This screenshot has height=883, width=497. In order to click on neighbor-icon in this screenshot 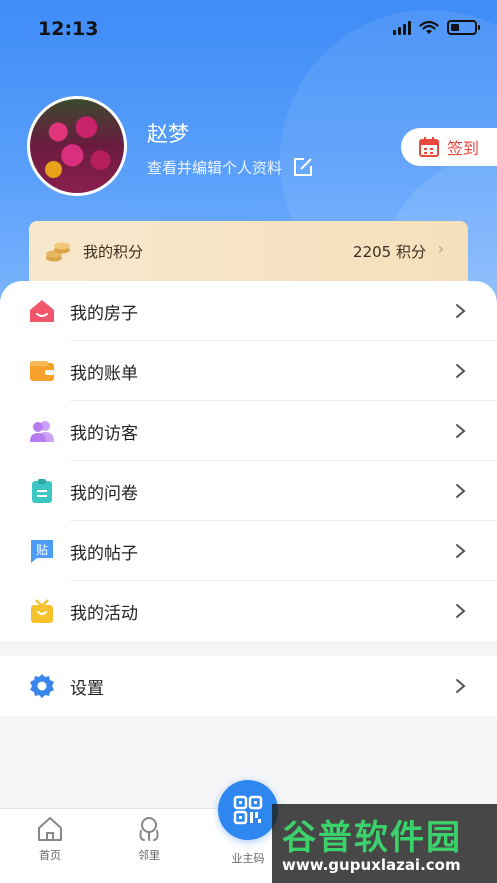, I will do `click(149, 829)`.